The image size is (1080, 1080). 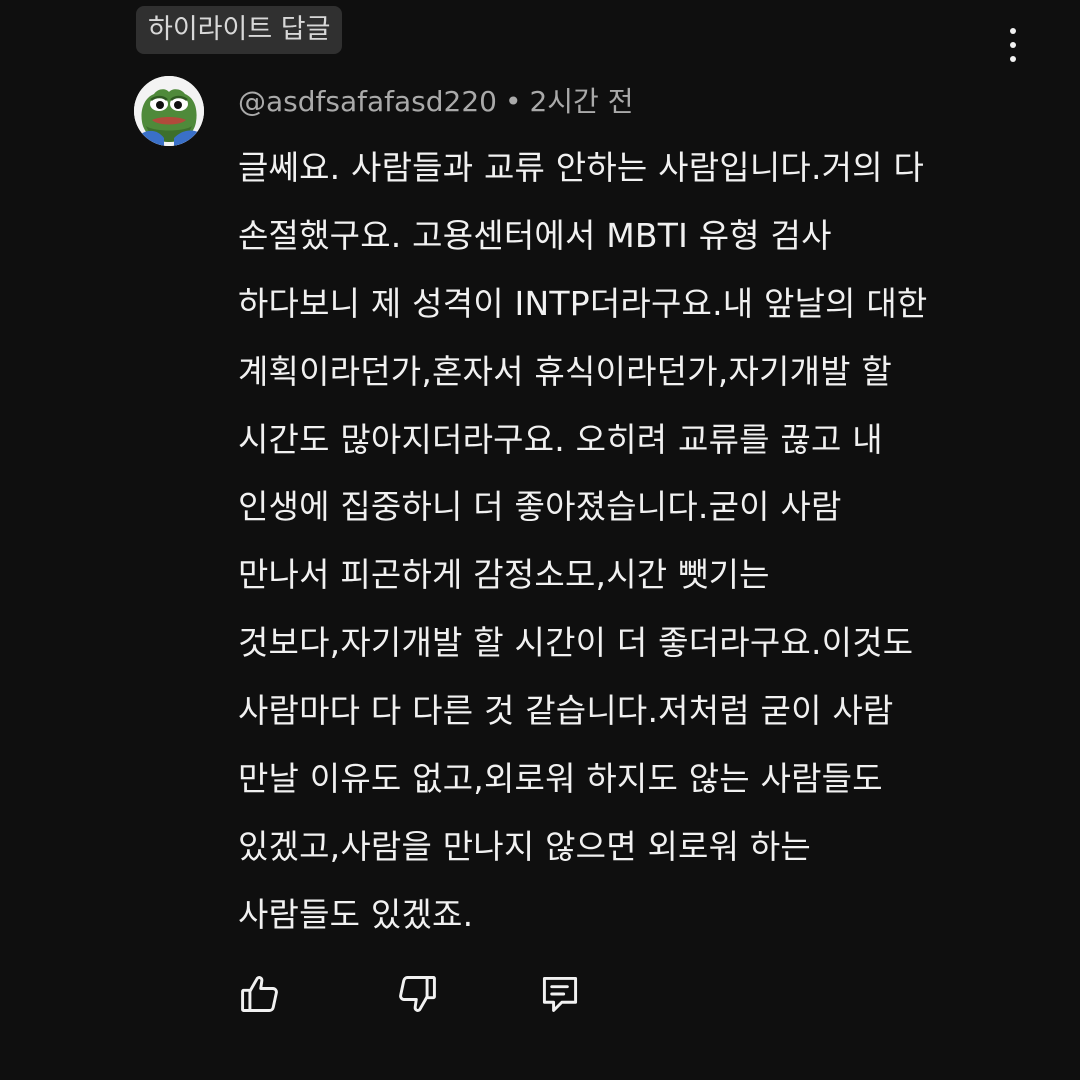 I want to click on author-name: @asdfsafafasd220, so click(x=367, y=101).